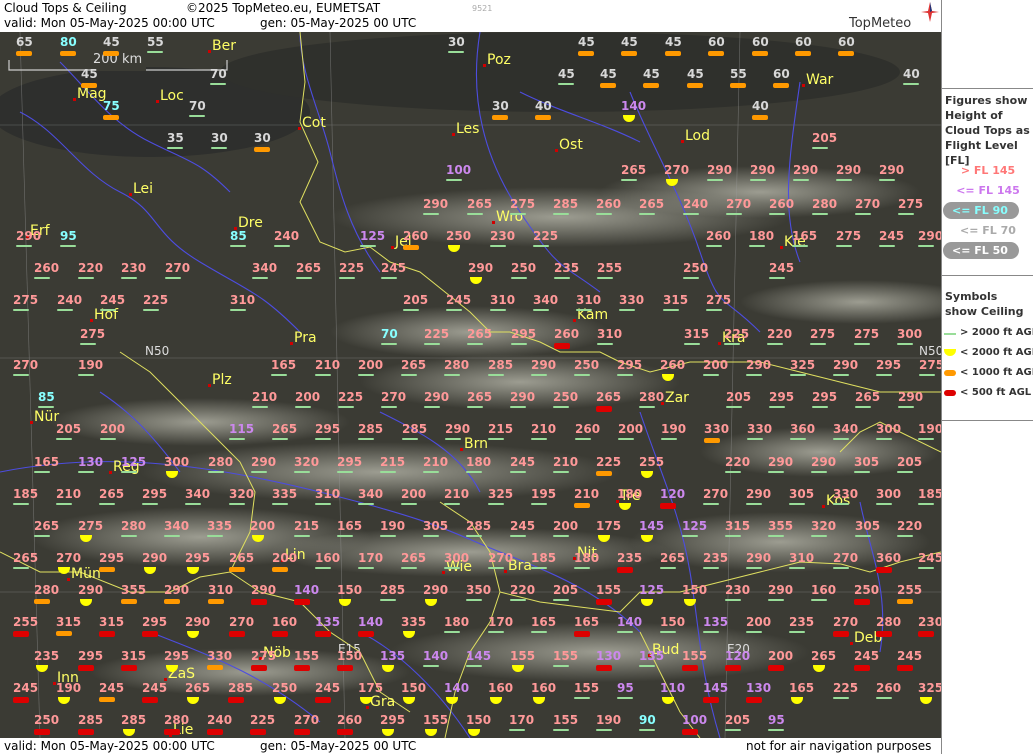 Image resolution: width=1033 pixels, height=754 pixels. I want to click on cloud-top-value: 95, so click(776, 722).